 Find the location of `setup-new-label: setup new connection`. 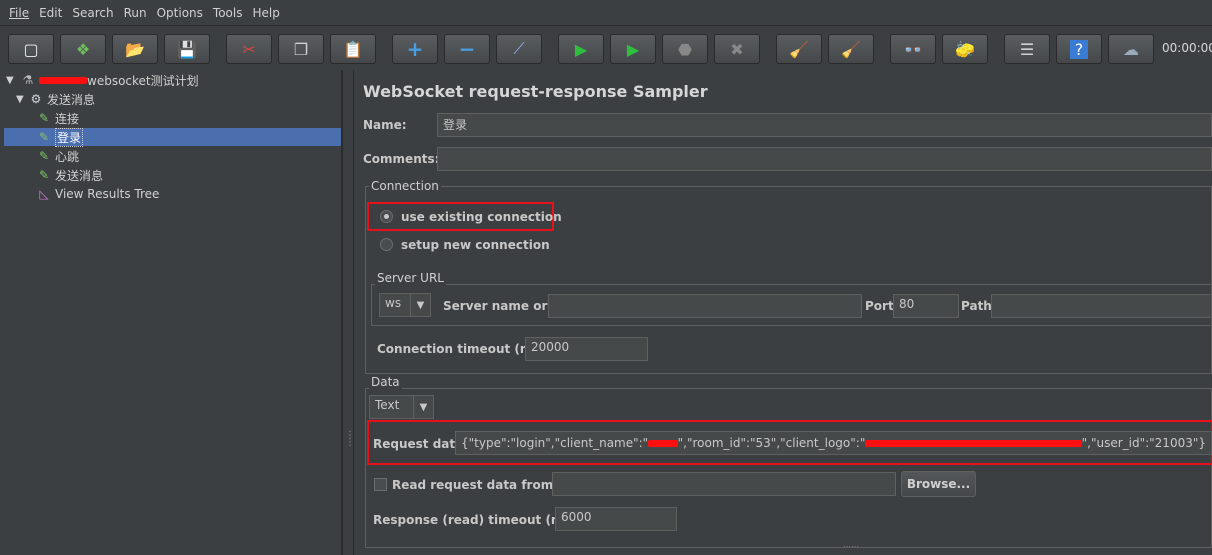

setup-new-label: setup new connection is located at coordinates (475, 245).